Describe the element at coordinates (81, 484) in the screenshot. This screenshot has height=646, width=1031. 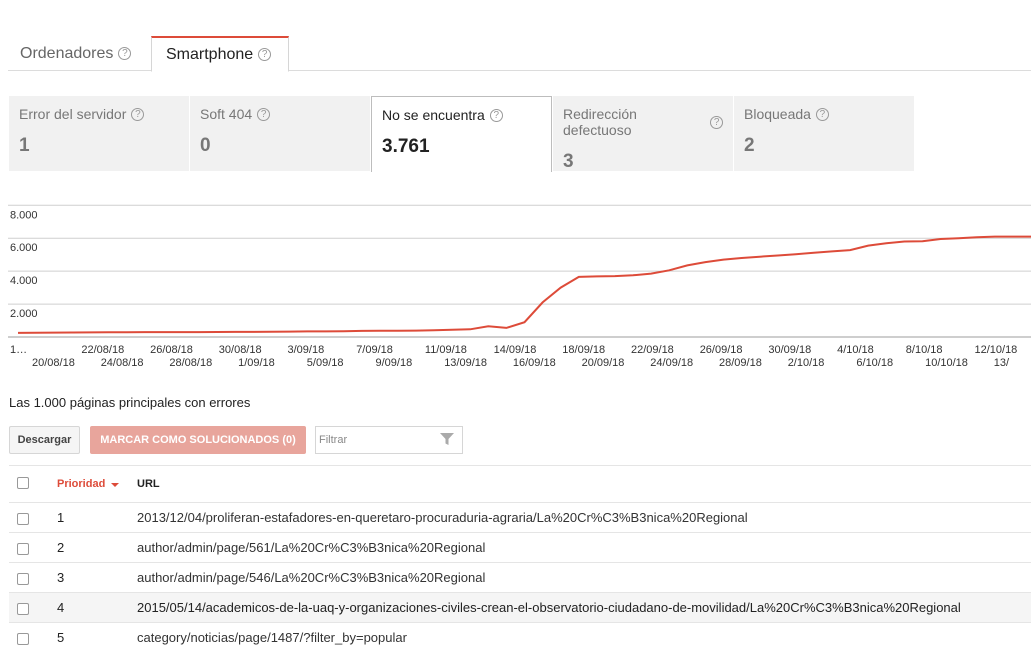
I see `priority-header-label: Prioridad` at that location.